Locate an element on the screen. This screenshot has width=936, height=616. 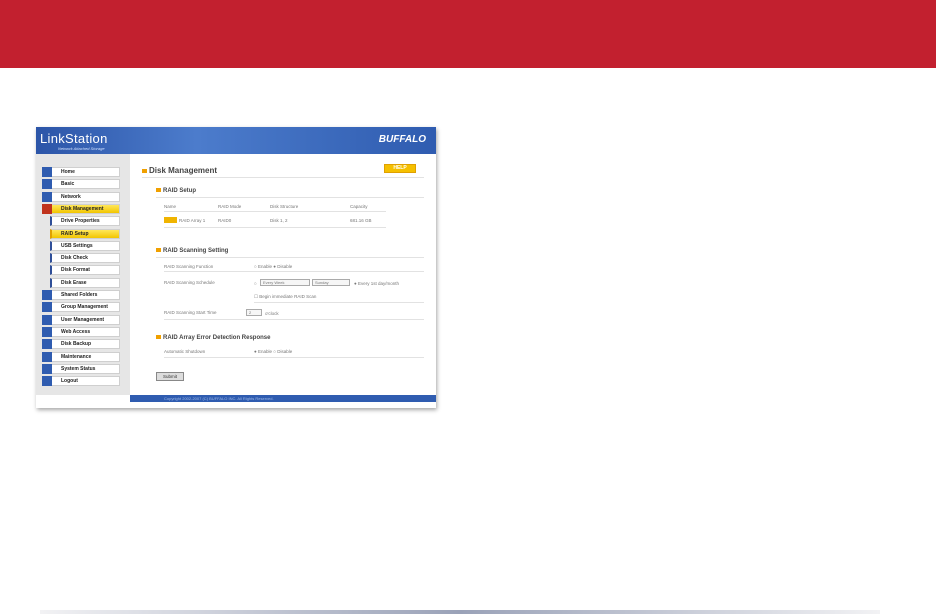
sidebar-item-disk-management: Disk Management is located at coordinates (81, 208).